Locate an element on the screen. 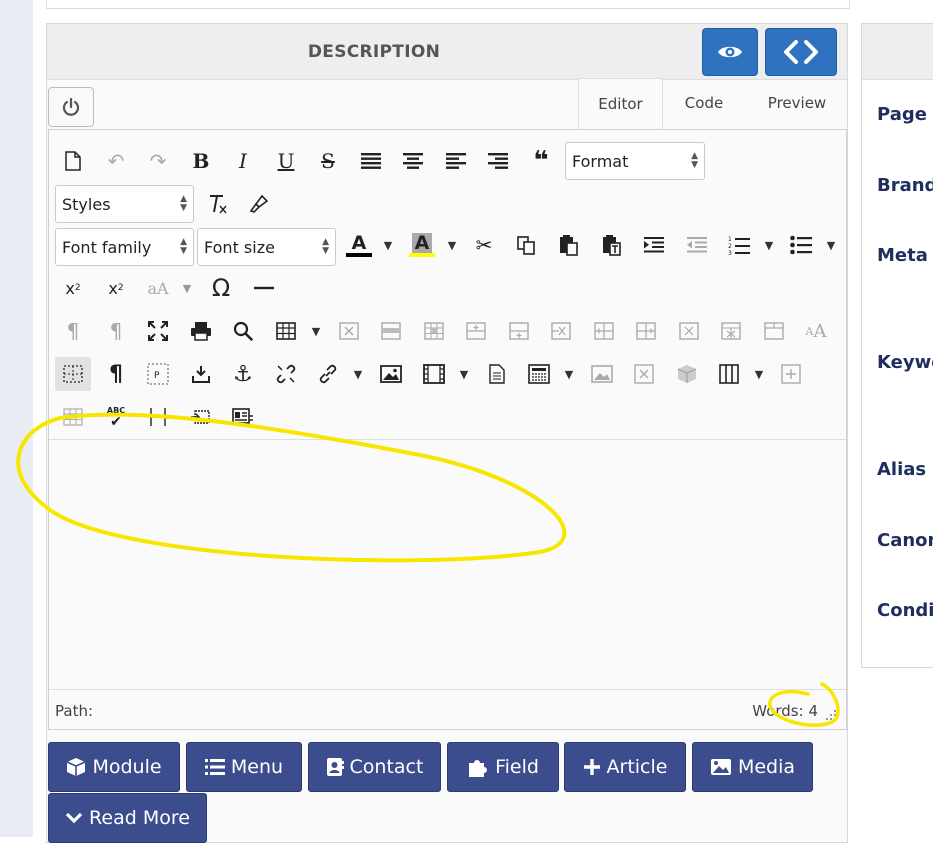  bullet-list-icon is located at coordinates (801, 245).